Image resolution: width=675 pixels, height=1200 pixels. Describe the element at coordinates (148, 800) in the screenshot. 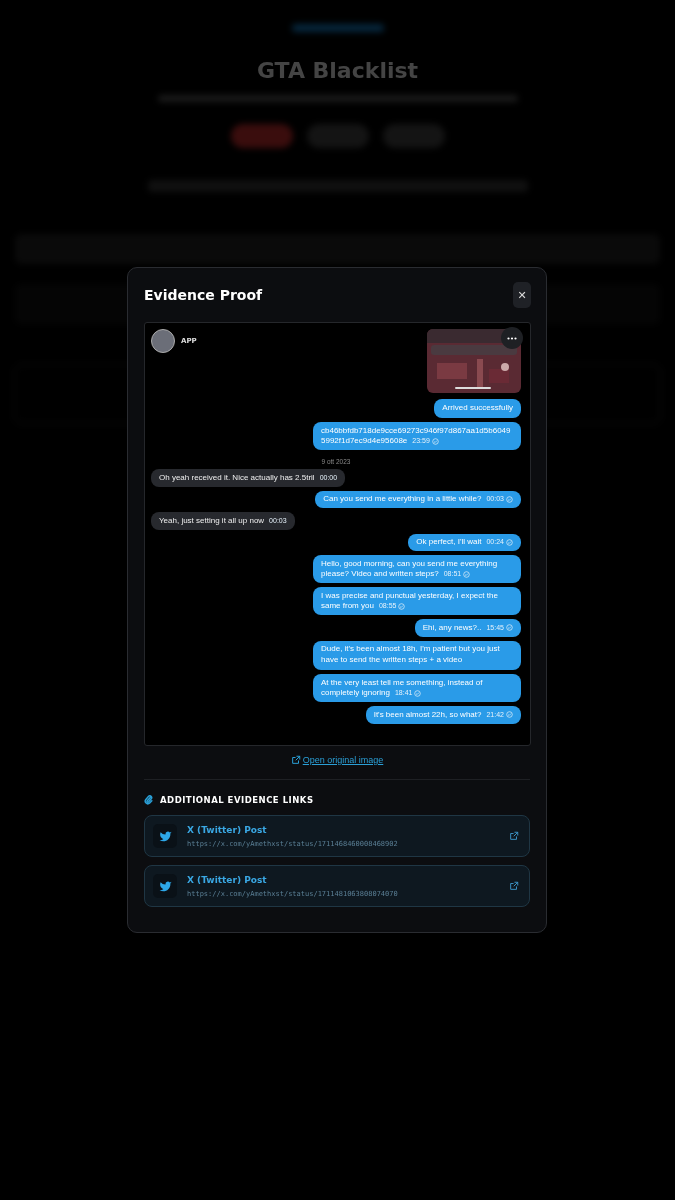

I see `paperclip-icon` at that location.